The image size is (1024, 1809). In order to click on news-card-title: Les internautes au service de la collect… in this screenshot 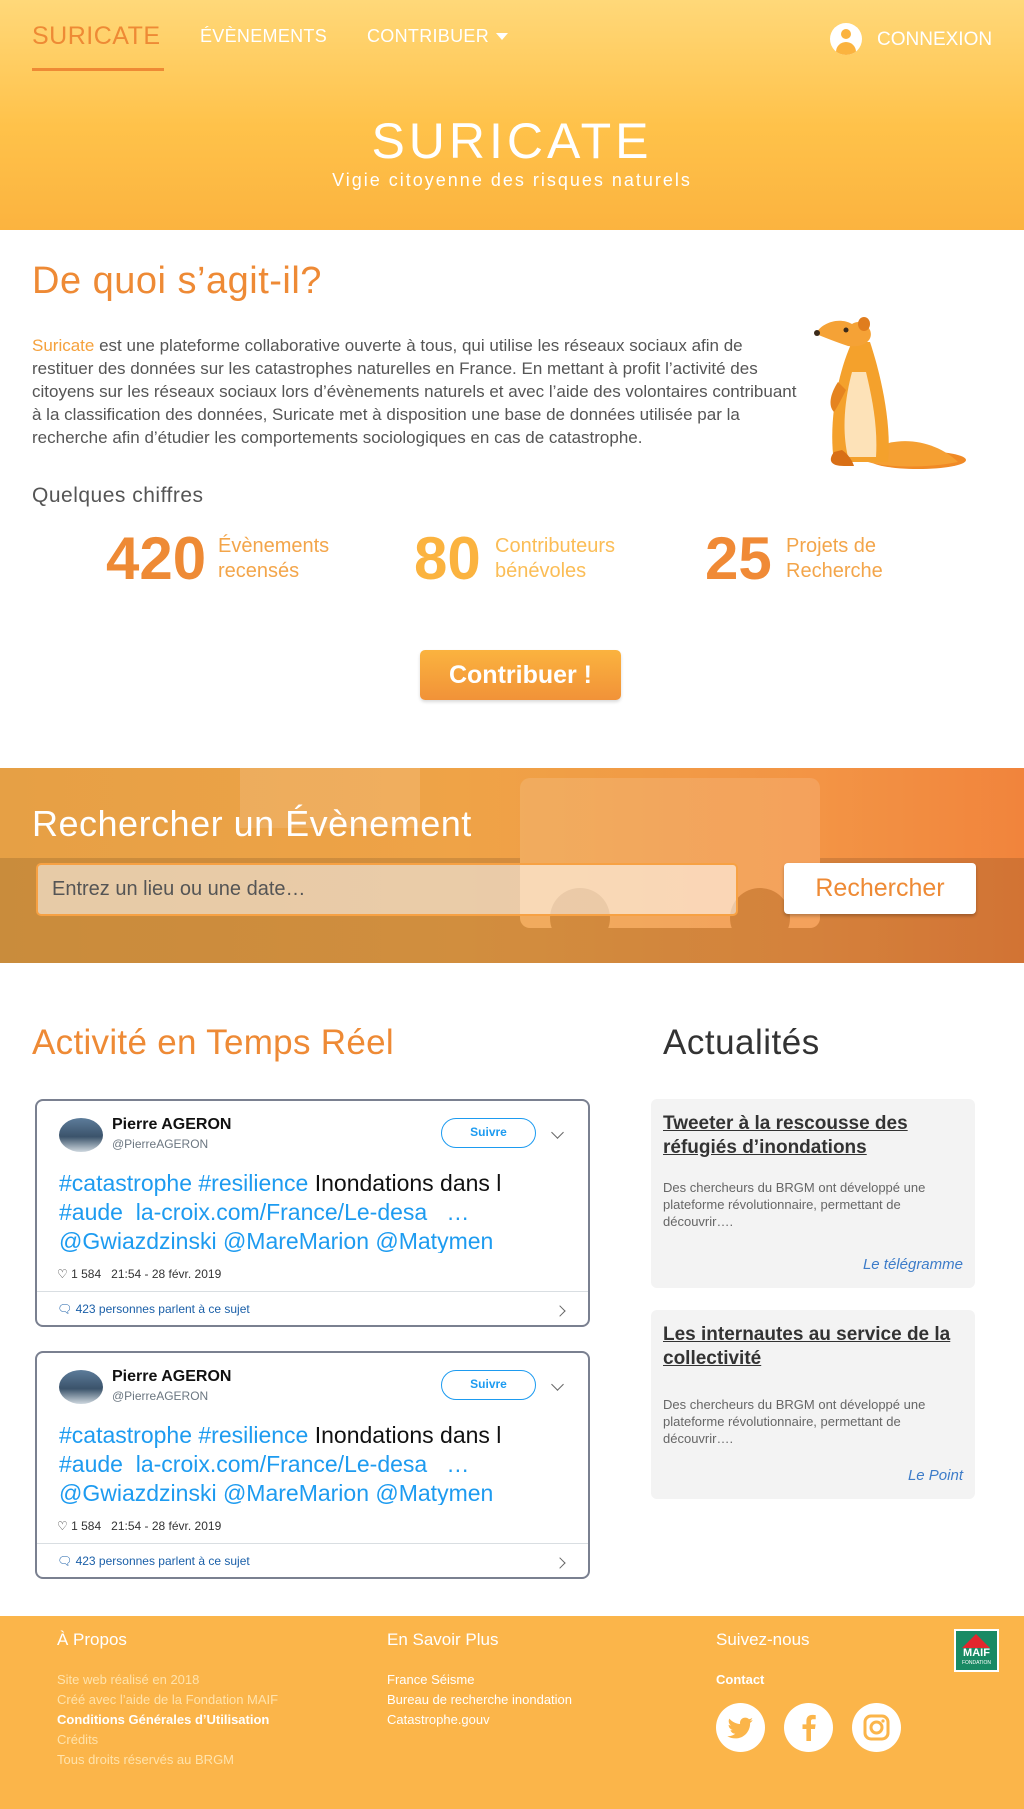, I will do `click(813, 1347)`.